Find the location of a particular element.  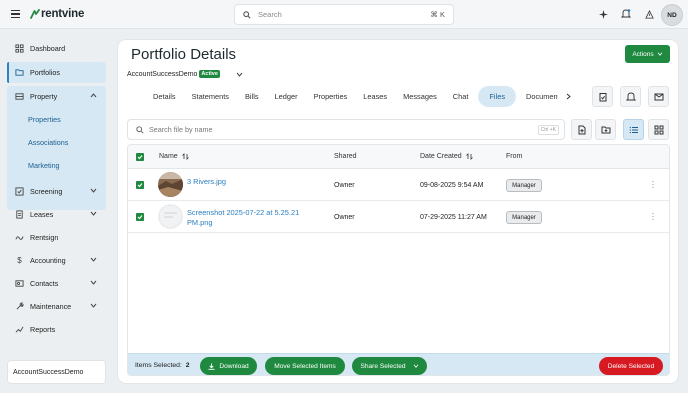

tab-messages: Messages is located at coordinates (420, 96).